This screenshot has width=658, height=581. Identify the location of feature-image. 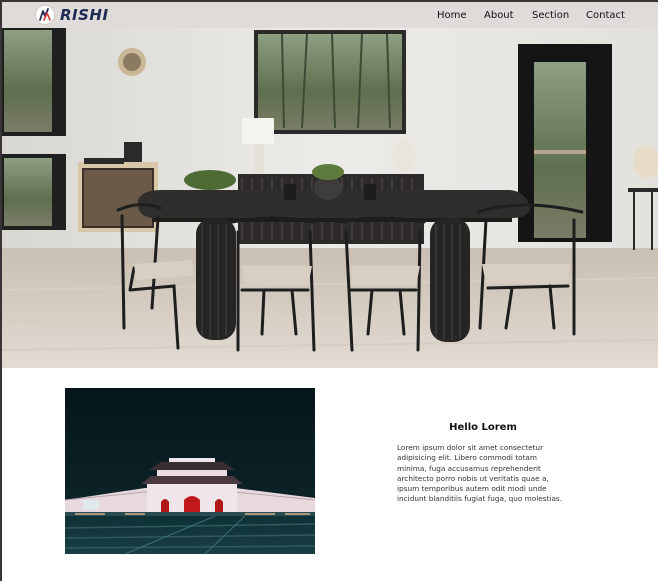
(190, 471).